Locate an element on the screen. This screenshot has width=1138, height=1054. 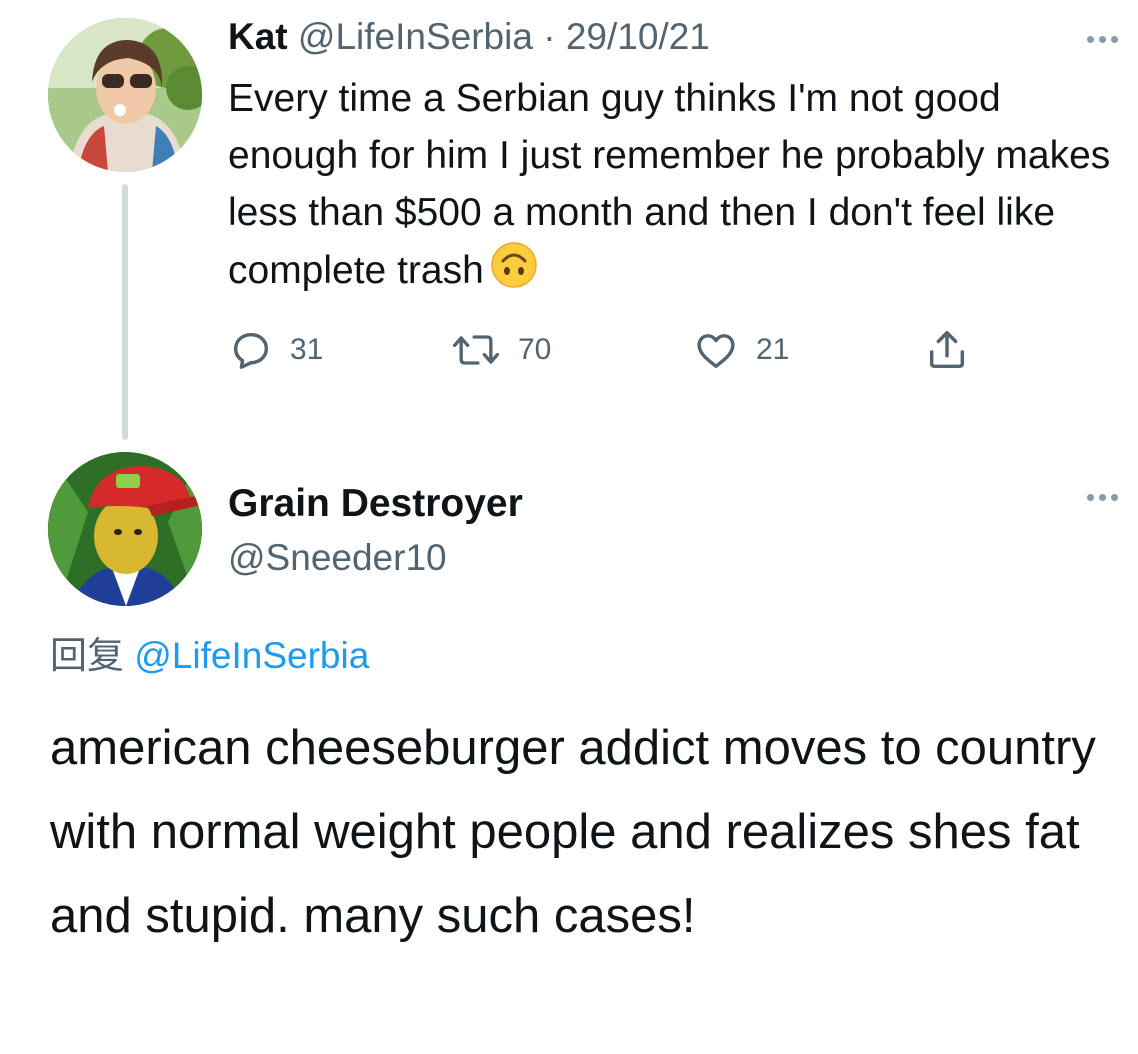
tweet-header: Kat @LifeInSerbia · 29/10/21 is located at coordinates (469, 37).